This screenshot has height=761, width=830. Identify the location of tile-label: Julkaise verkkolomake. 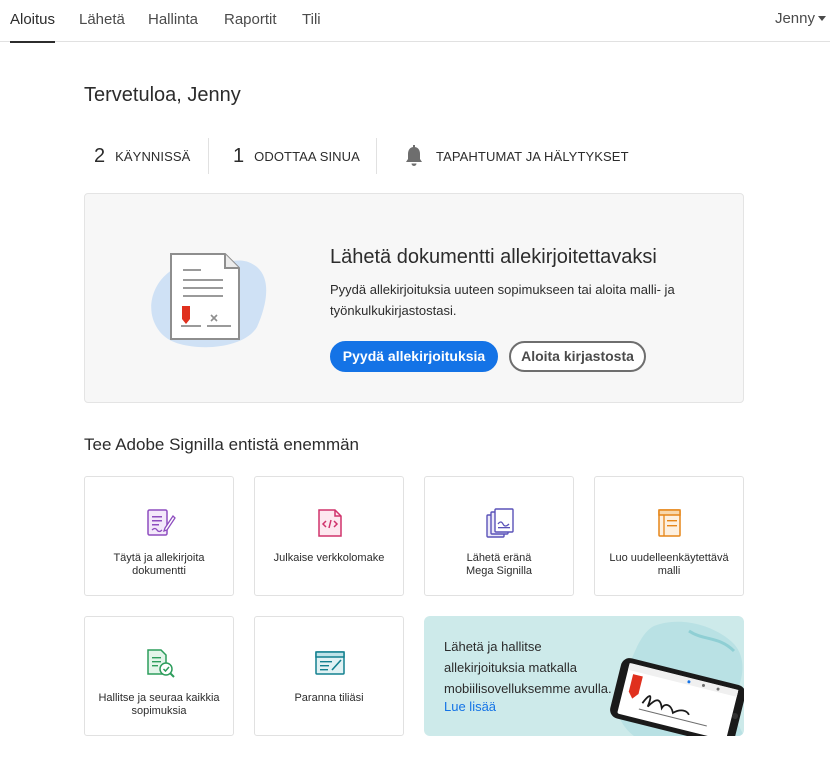
(329, 558).